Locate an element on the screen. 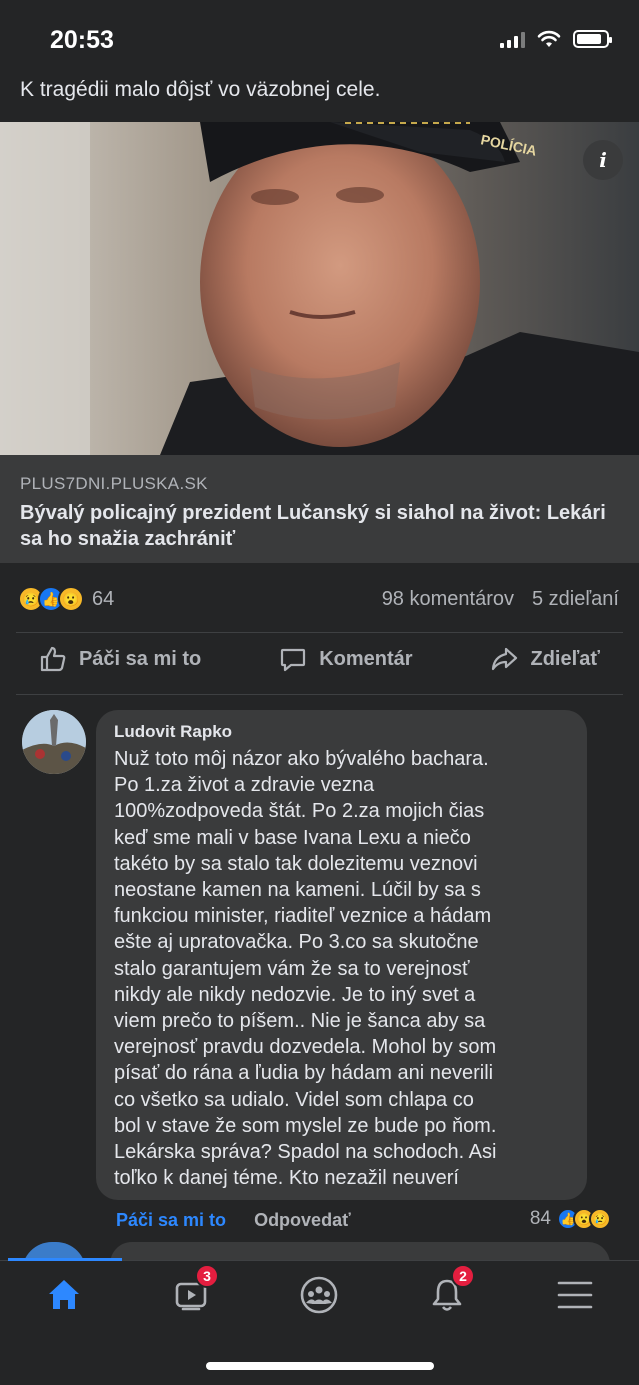 This screenshot has height=1385, width=639. comment-reaction-count: 84 is located at coordinates (540, 1218).